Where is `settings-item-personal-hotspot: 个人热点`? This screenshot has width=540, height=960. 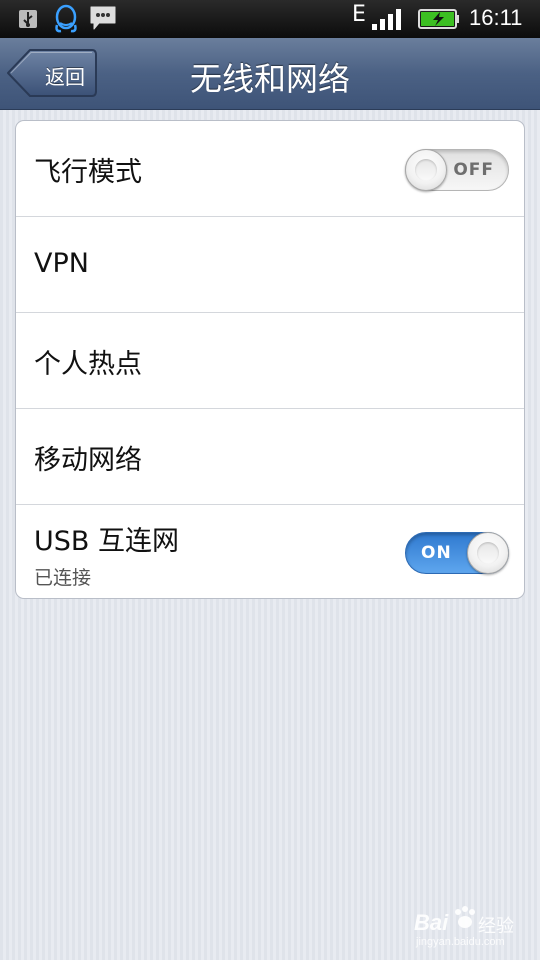
settings-item-personal-hotspot: 个人热点 is located at coordinates (270, 361).